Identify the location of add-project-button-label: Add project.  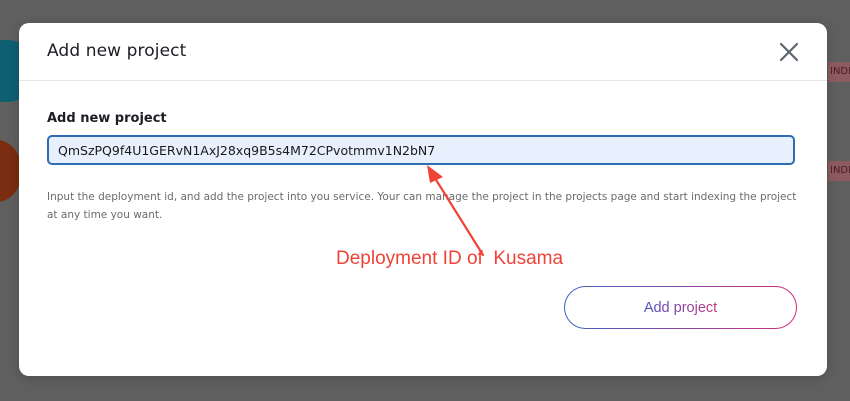
(680, 307).